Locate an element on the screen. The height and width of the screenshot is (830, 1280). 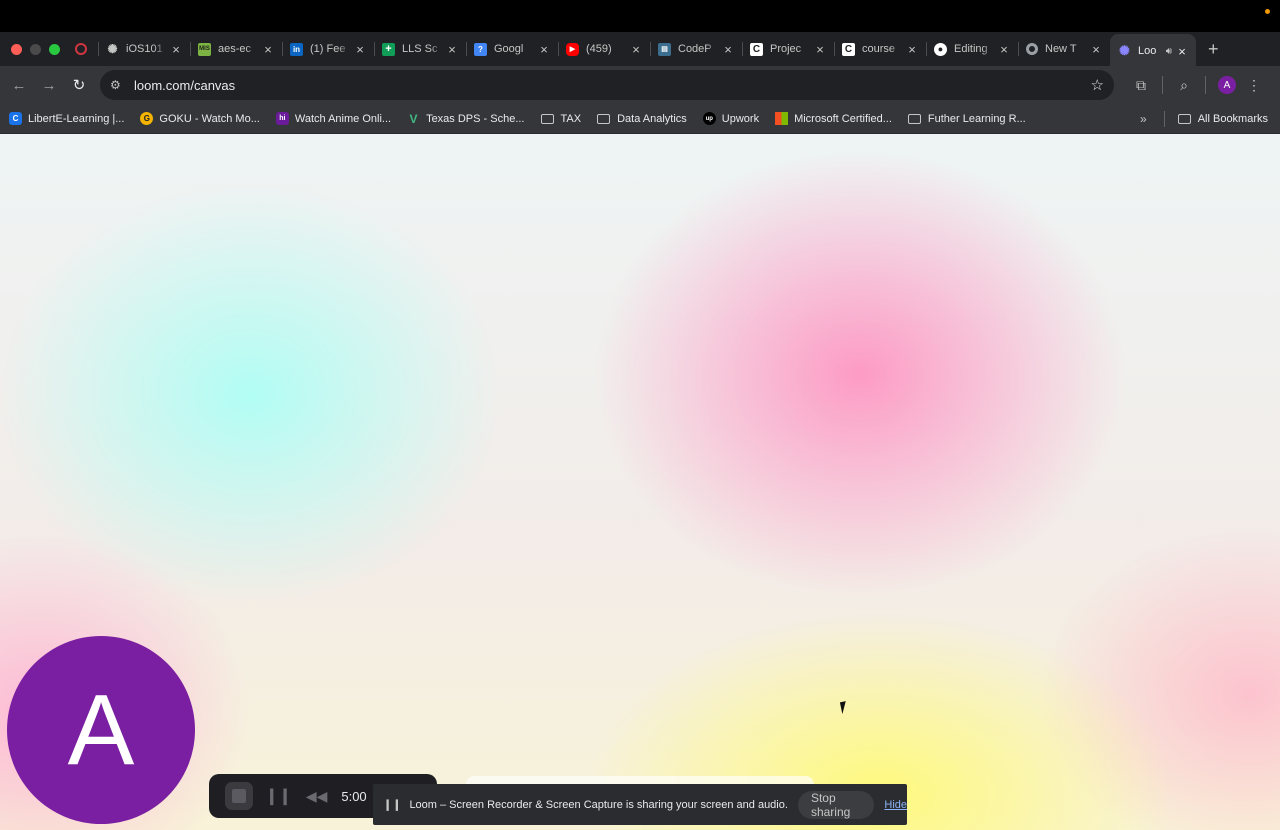
tab-youtube: ▶ (459) × is located at coordinates (604, 49).